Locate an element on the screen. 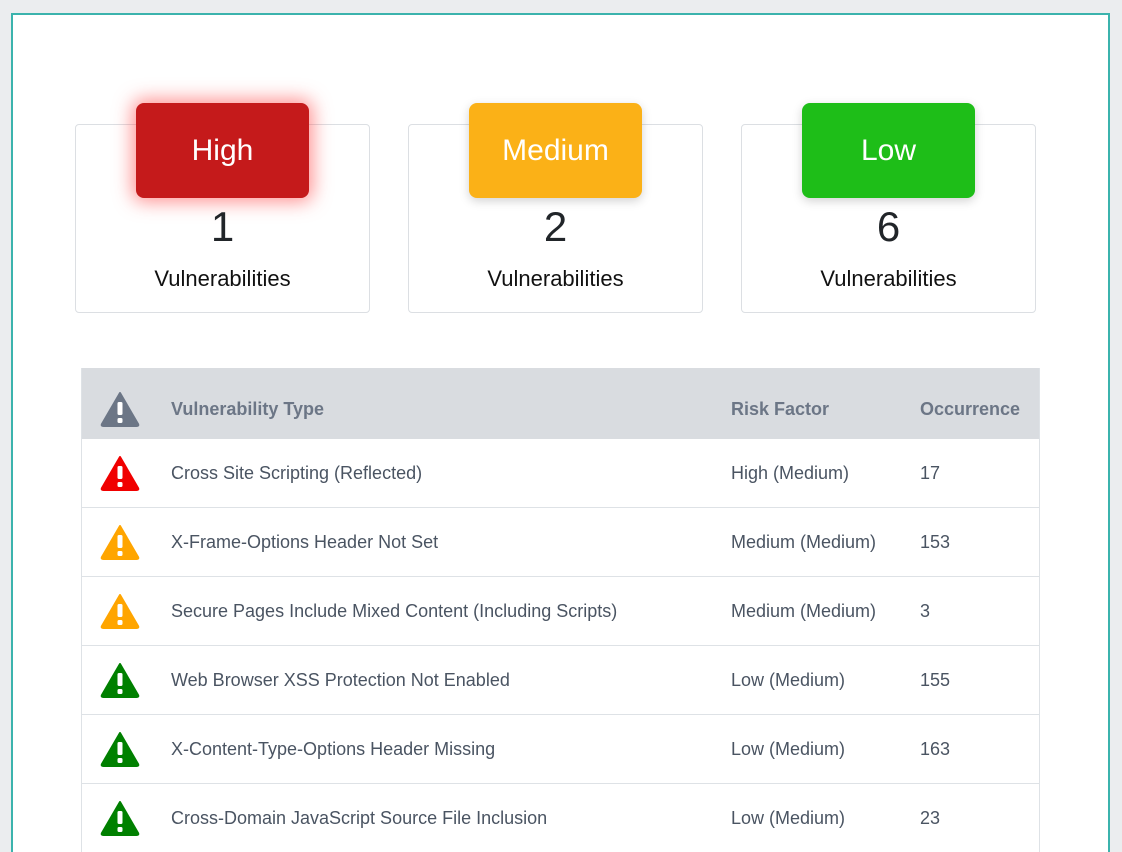 The width and height of the screenshot is (1122, 852). low-count: 6 is located at coordinates (888, 226).